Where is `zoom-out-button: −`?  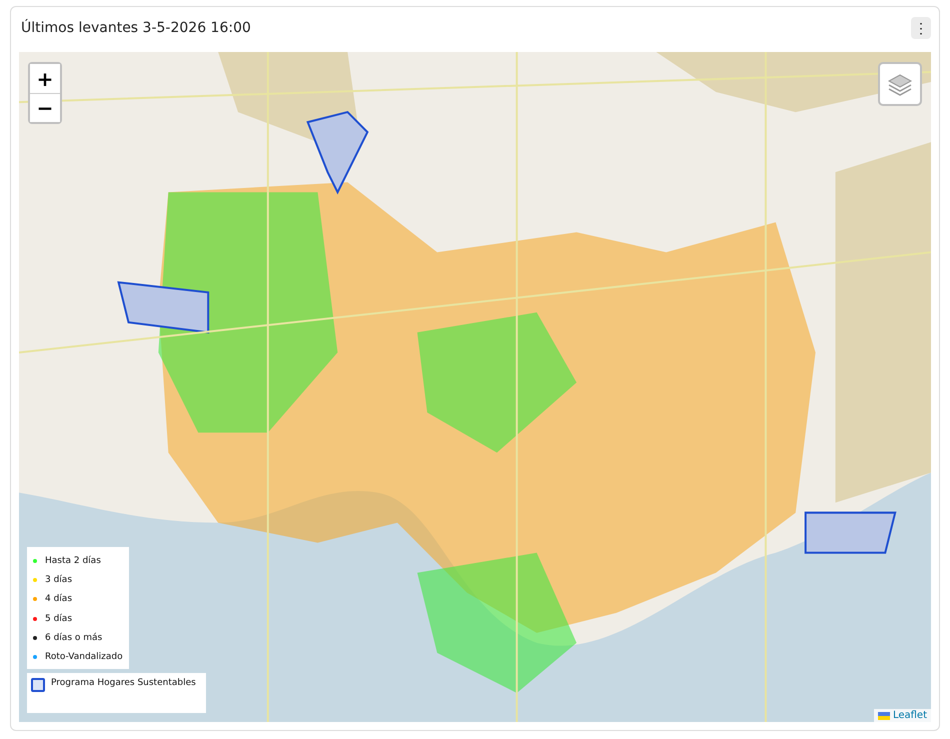 zoom-out-button: − is located at coordinates (45, 107).